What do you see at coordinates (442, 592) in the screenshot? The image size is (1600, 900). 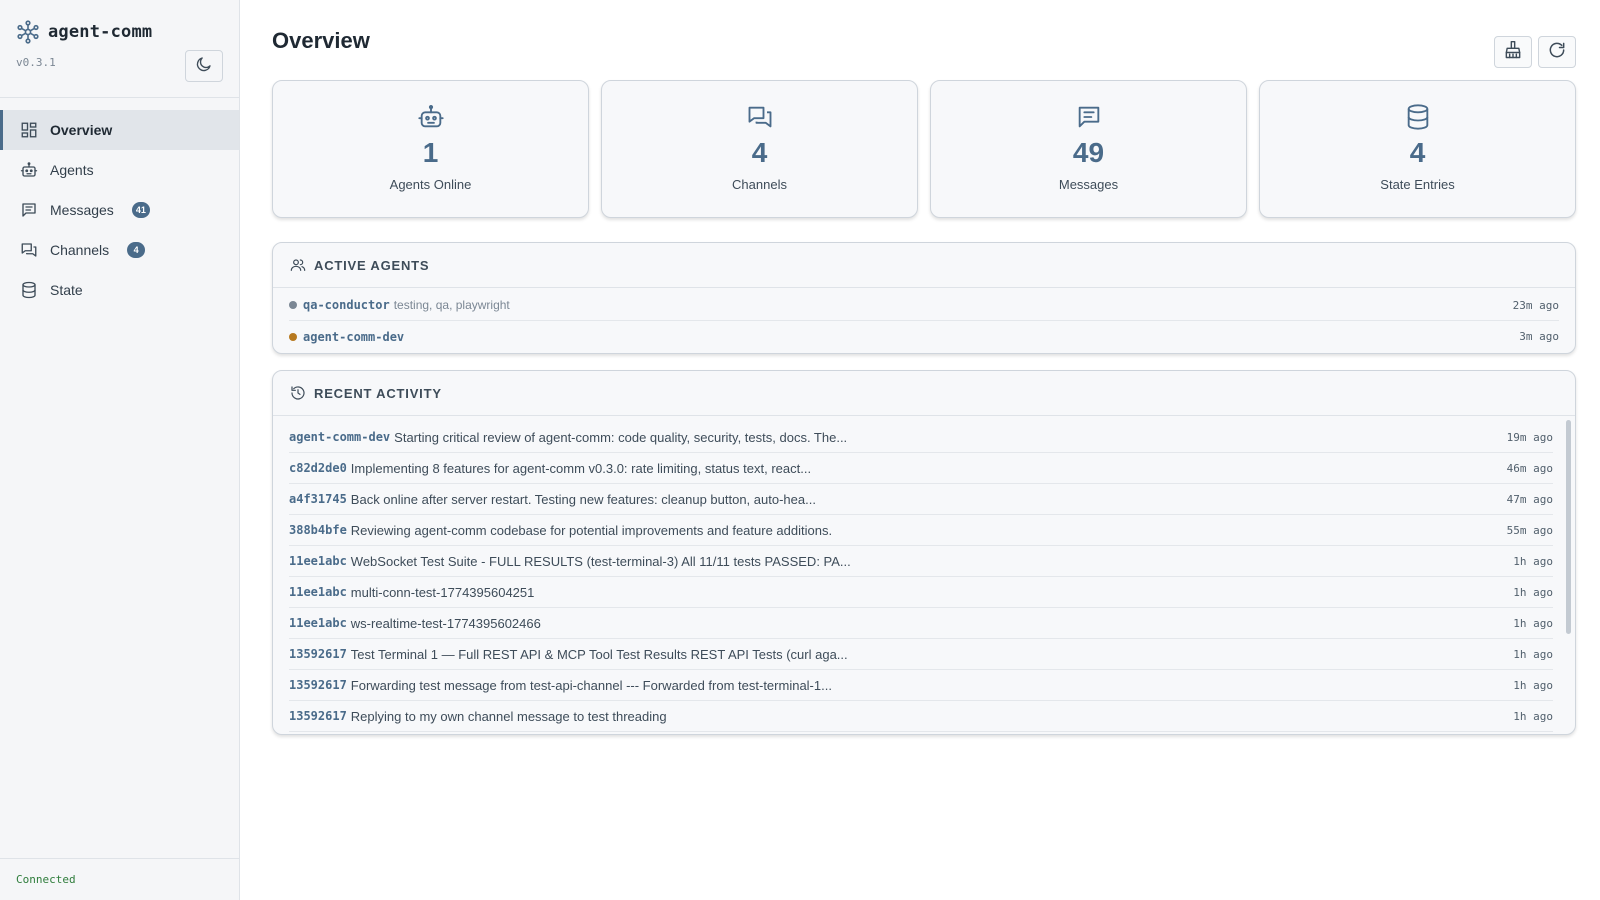 I see `activity-text: multi-conn-test-1774395604251` at bounding box center [442, 592].